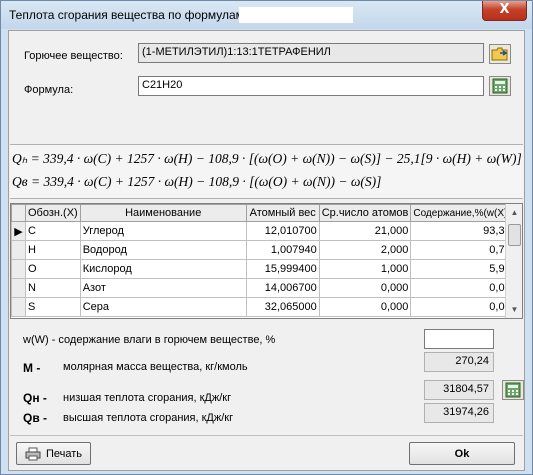 The height and width of the screenshot is (475, 533). I want to click on window-title: Теплота сгорания вещества по формулам, so click(126, 15).